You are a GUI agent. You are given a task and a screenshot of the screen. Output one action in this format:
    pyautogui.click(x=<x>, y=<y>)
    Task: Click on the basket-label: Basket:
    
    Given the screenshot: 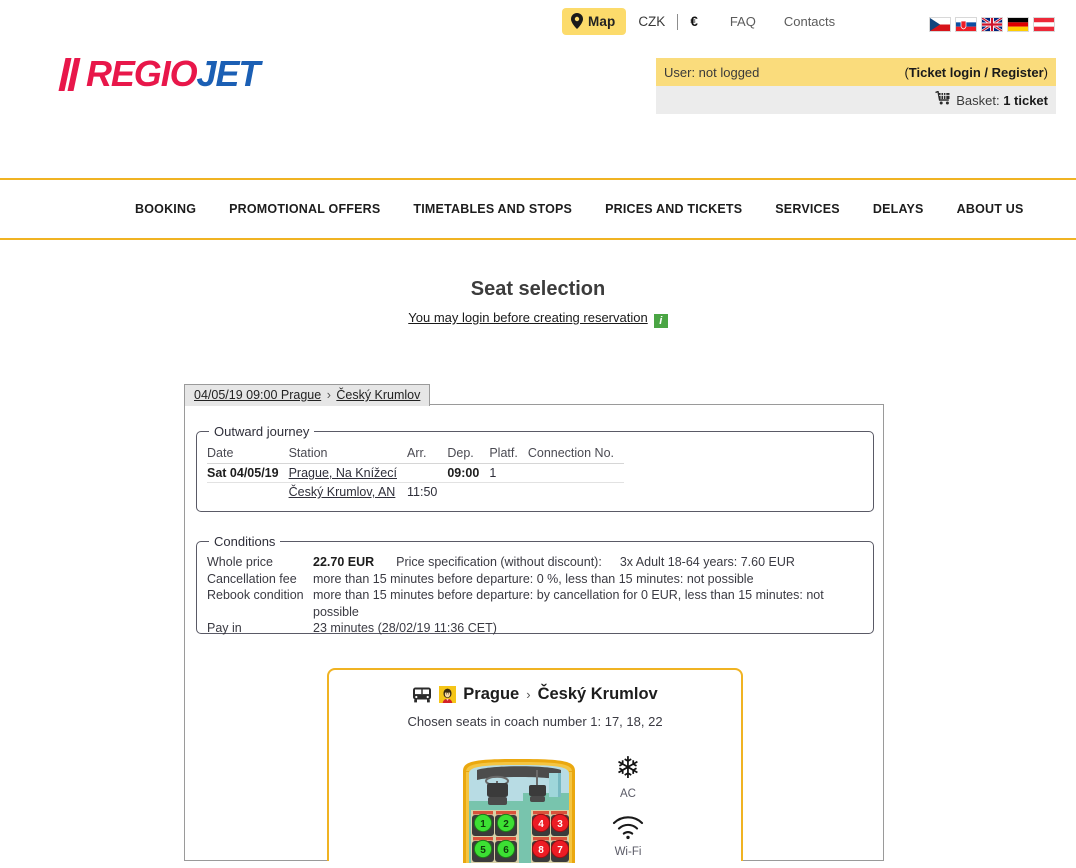 What is the action you would take?
    pyautogui.click(x=978, y=100)
    